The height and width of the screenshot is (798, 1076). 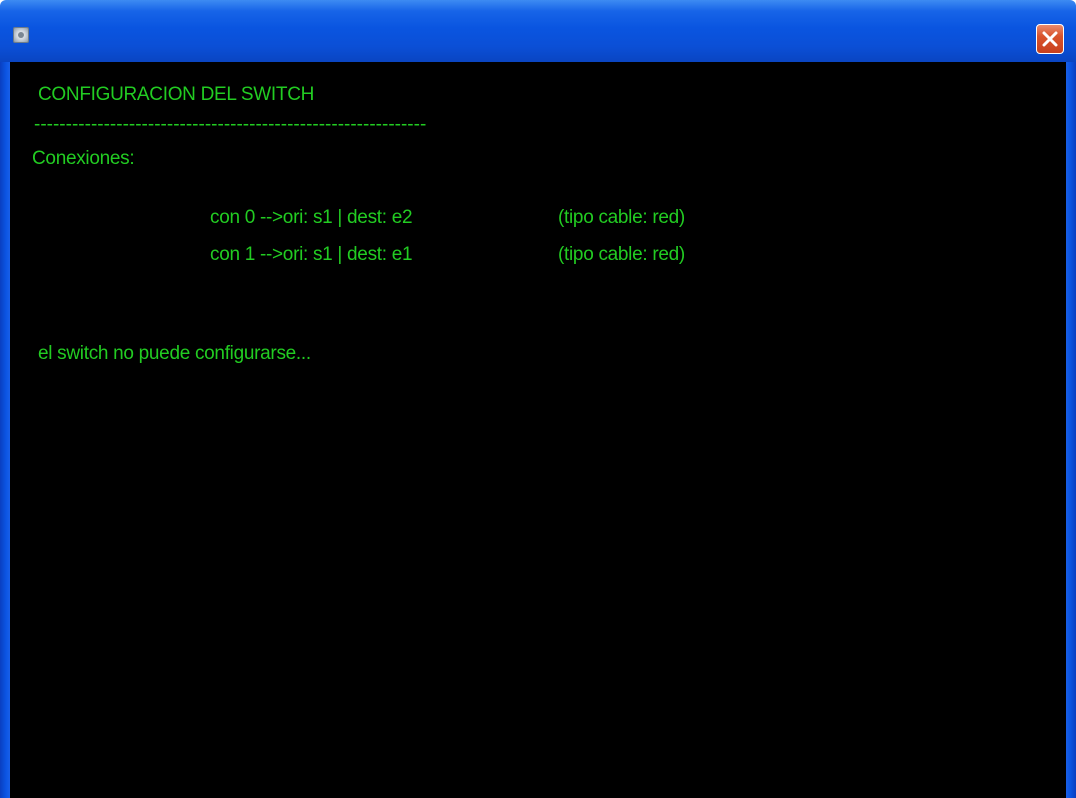 I want to click on console-heading: CONFIGURACION DEL SWITCH, so click(x=176, y=94).